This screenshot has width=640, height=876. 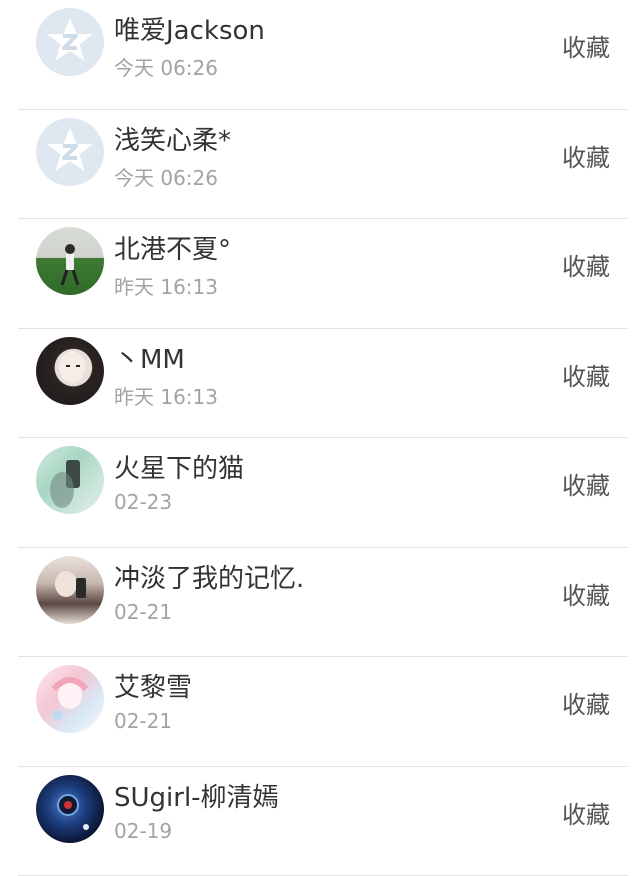 What do you see at coordinates (172, 247) in the screenshot?
I see `contact-name: 北港不夏°` at bounding box center [172, 247].